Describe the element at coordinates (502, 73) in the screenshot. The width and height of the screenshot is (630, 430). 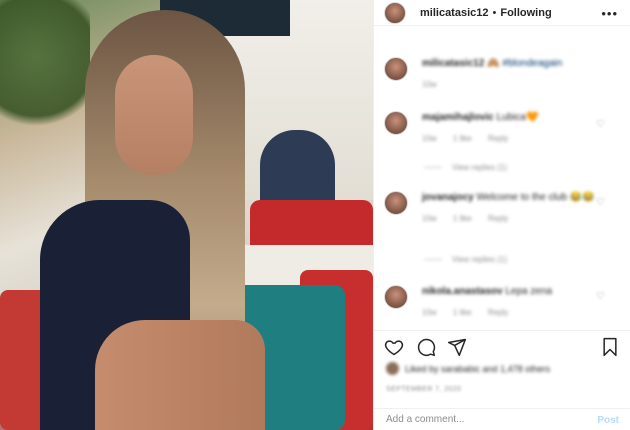
I see `caption-comment: milicatasic12 🙈 #blondeagain 10w` at that location.